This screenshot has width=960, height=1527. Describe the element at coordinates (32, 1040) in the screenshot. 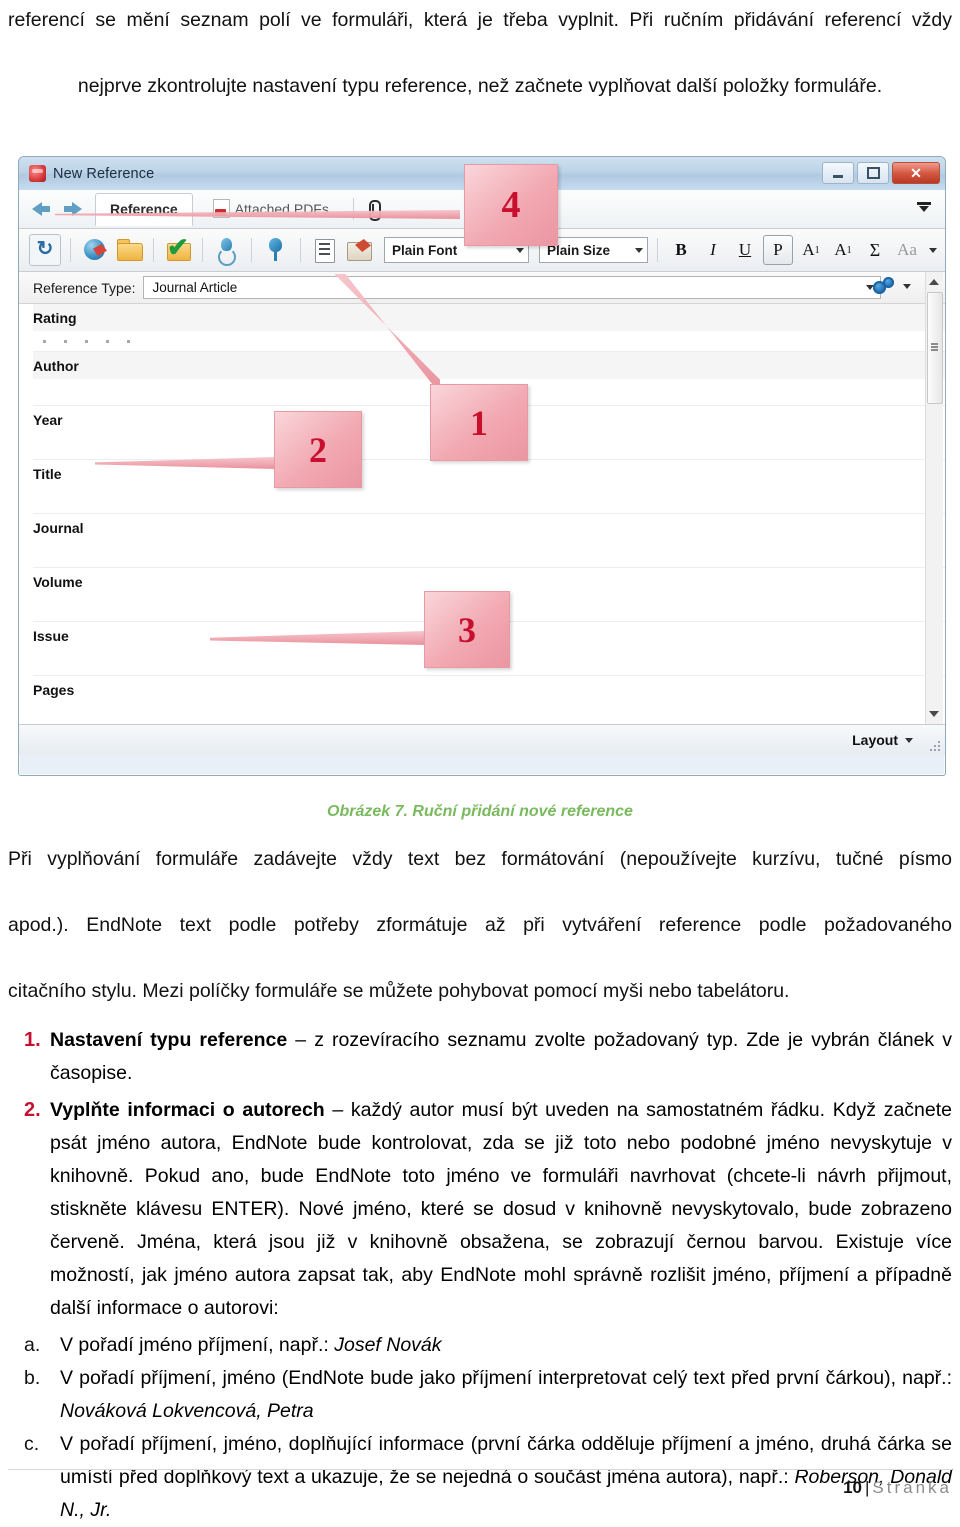

I see `list-marker: 1.` at that location.